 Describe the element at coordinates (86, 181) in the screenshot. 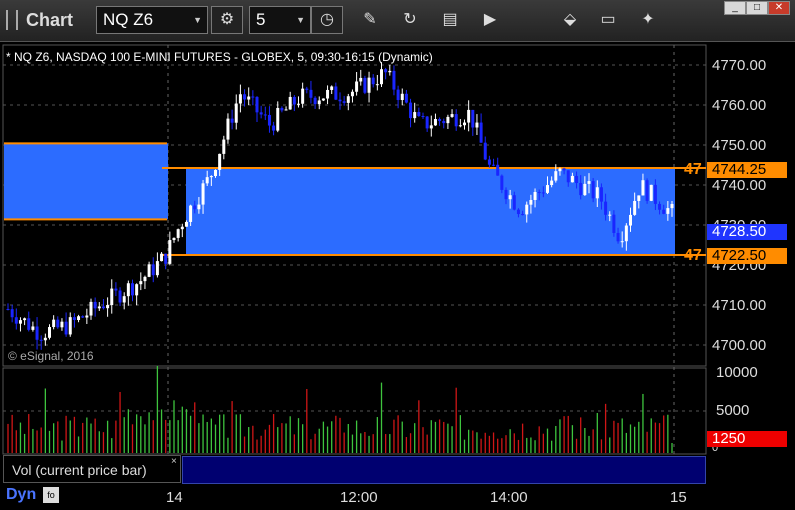

I see `prior-value-zone` at that location.